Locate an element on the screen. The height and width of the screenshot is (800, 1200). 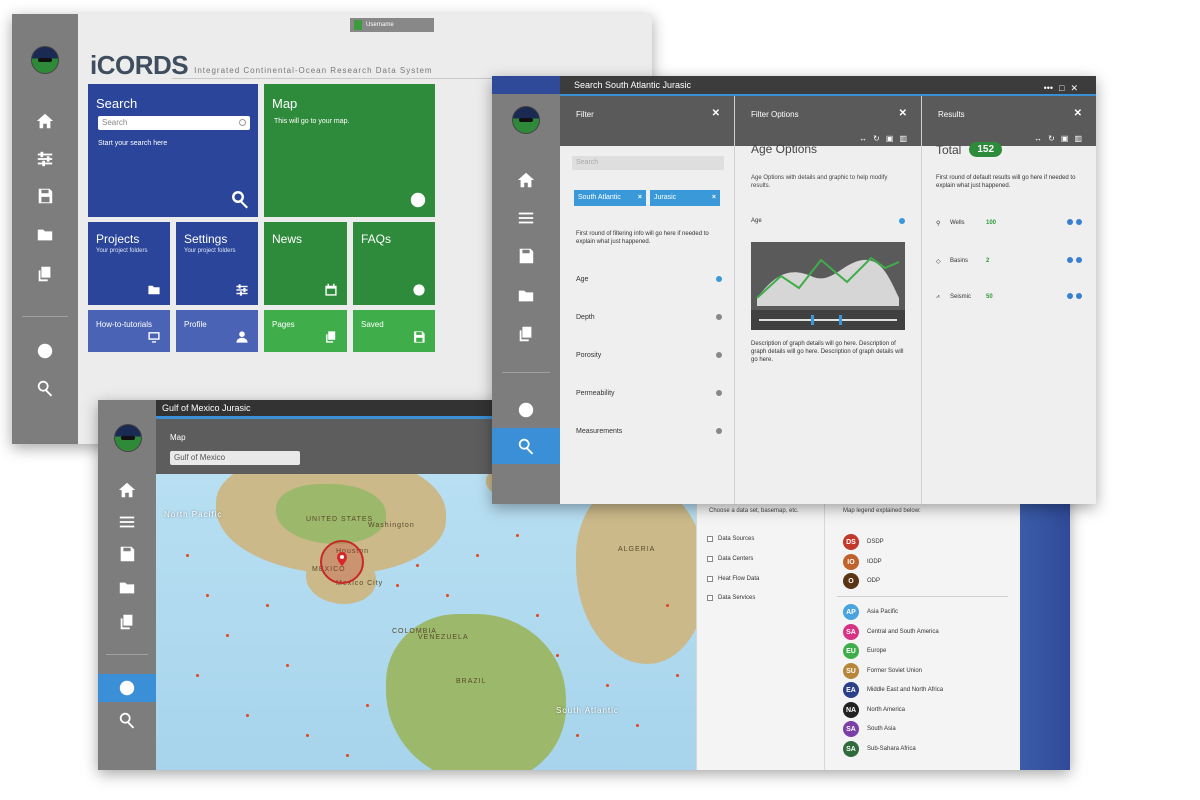
result-value: 2 is located at coordinates (988, 261).